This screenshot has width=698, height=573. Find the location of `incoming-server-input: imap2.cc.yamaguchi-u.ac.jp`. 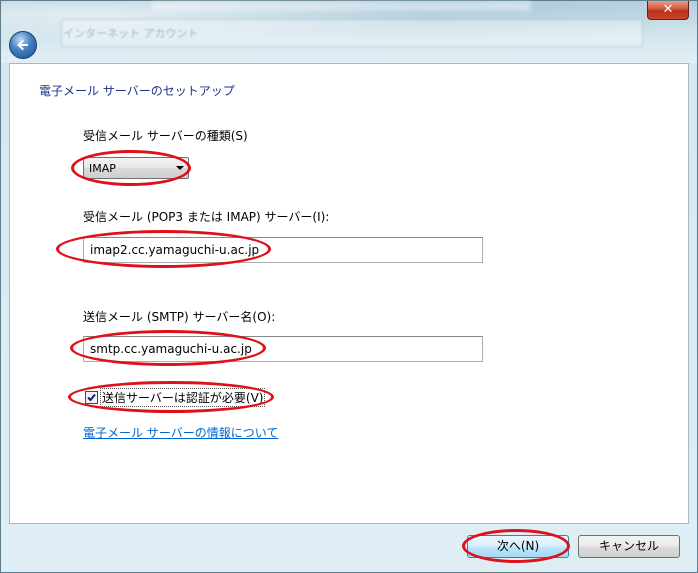

incoming-server-input: imap2.cc.yamaguchi-u.ac.jp is located at coordinates (283, 250).